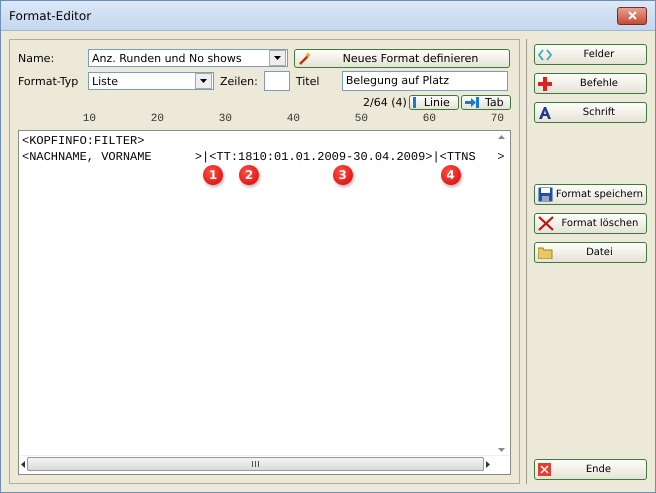  I want to click on magic-wand-icon, so click(305, 58).